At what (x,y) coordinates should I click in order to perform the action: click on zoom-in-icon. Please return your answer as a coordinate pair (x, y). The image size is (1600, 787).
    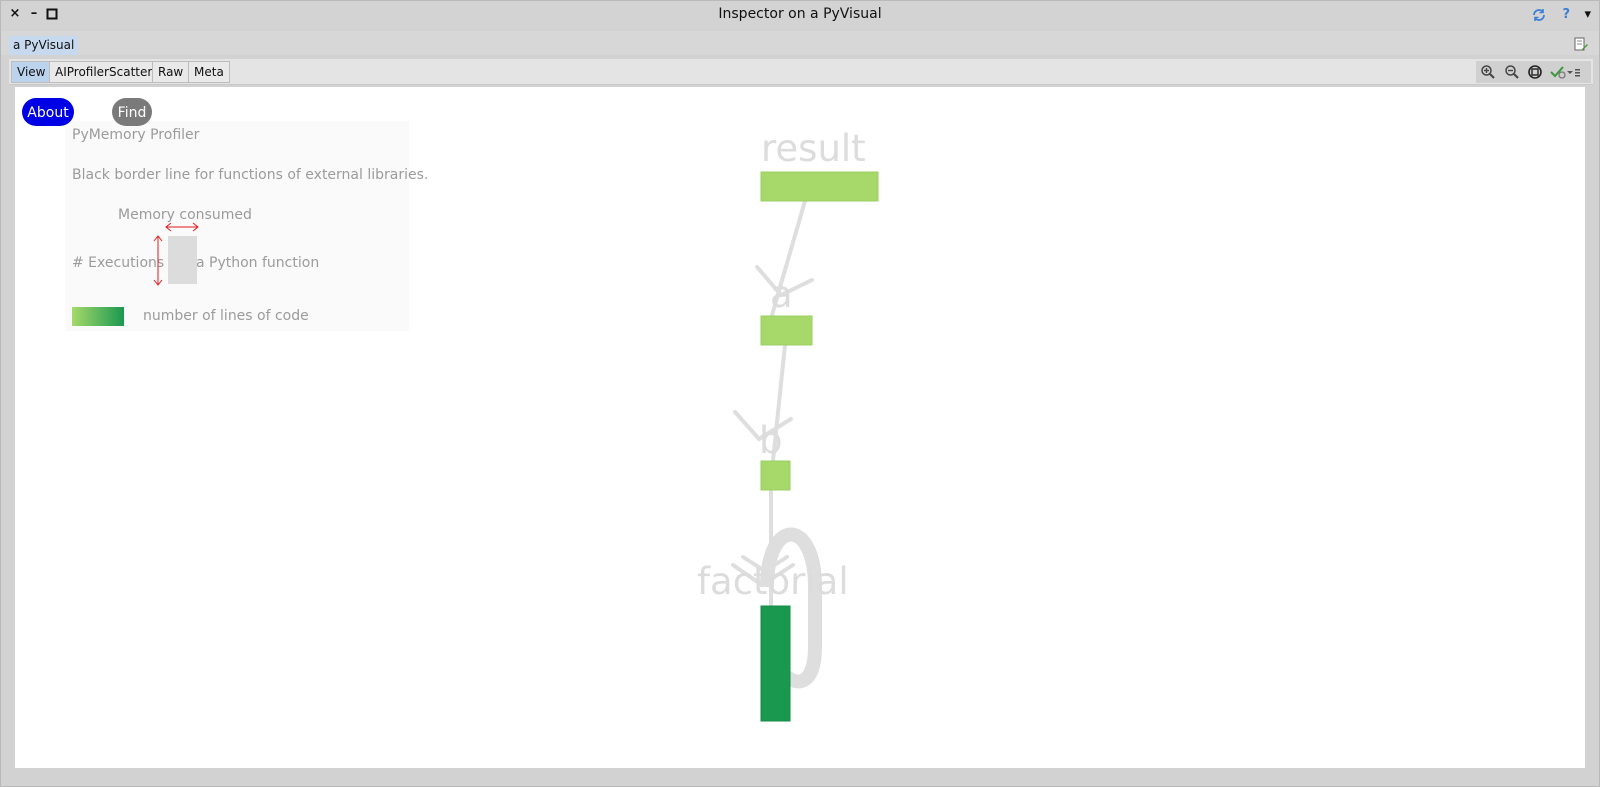
    Looking at the image, I should click on (1488, 72).